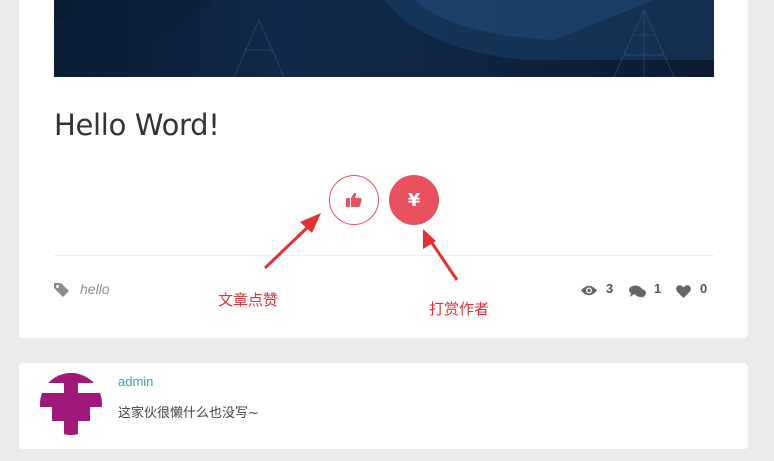  What do you see at coordinates (188, 413) in the screenshot?
I see `author-bio: 这家伙很懒什么也没写~` at bounding box center [188, 413].